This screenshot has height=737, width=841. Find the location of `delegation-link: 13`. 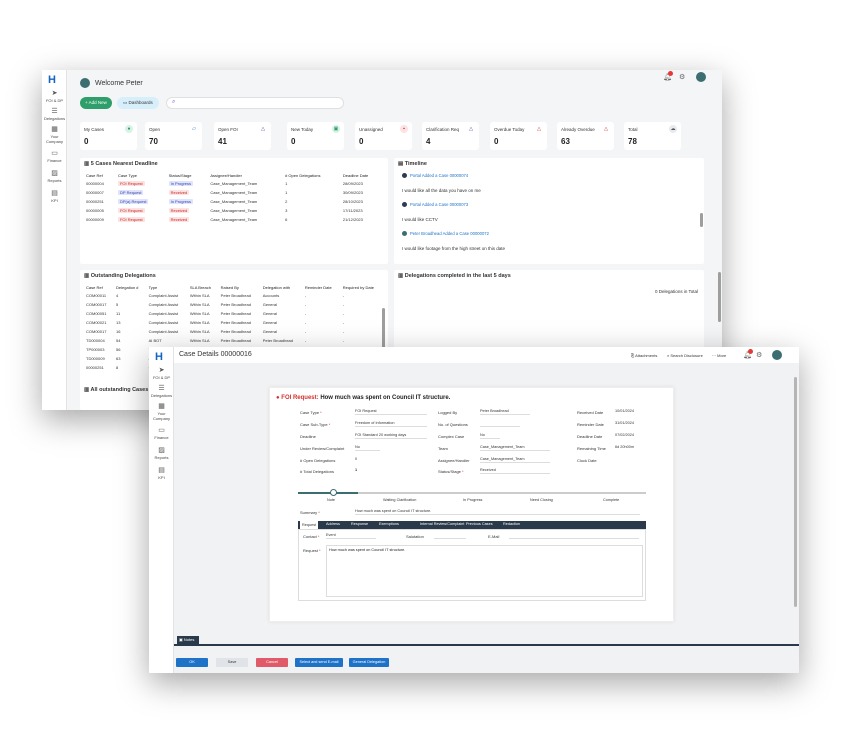

delegation-link: 13 is located at coordinates (130, 322).